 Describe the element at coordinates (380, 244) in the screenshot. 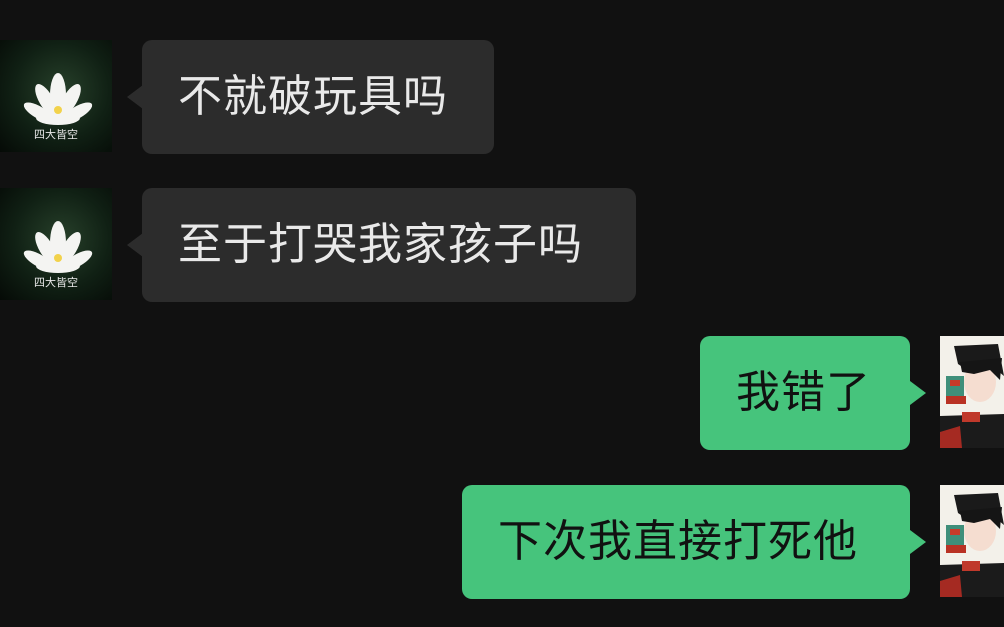

I see `message-text: 至于打哭我家孩子吗` at that location.